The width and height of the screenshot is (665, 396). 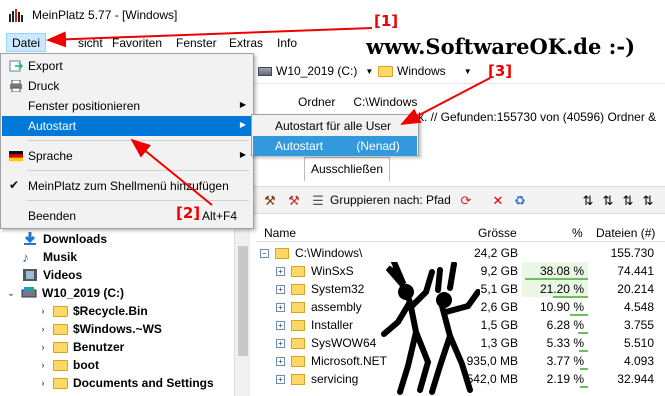 I want to click on tools-icon: ⚒, so click(x=294, y=201).